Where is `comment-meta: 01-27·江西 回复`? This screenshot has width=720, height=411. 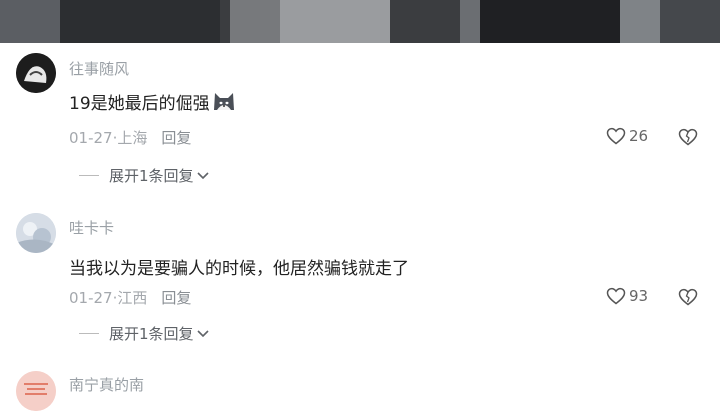
comment-meta: 01-27·江西 回复 is located at coordinates (130, 297).